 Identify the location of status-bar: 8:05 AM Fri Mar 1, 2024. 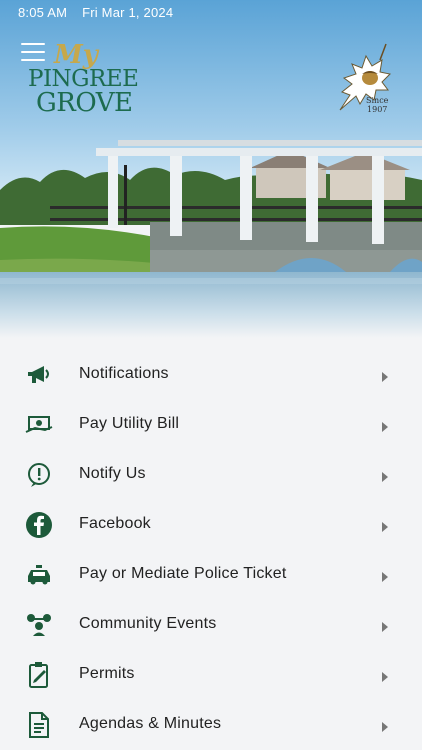
(95, 12).